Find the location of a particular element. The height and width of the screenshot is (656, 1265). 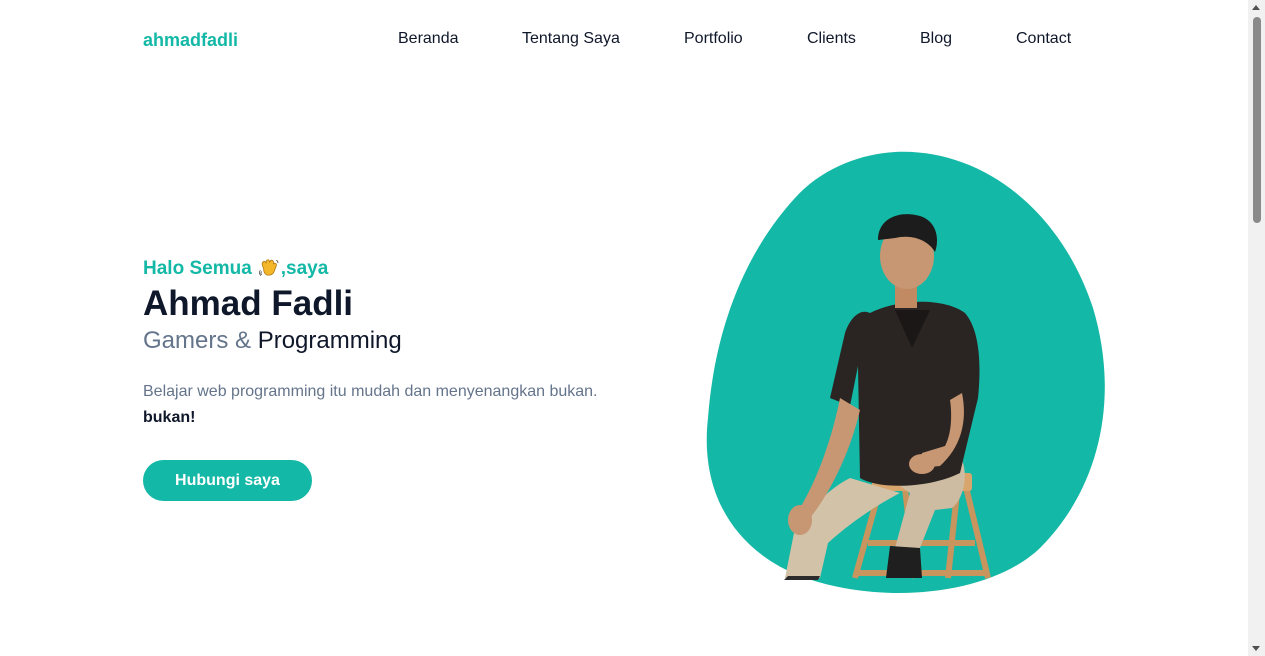

greeting-suffix: ,saya is located at coordinates (304, 268).